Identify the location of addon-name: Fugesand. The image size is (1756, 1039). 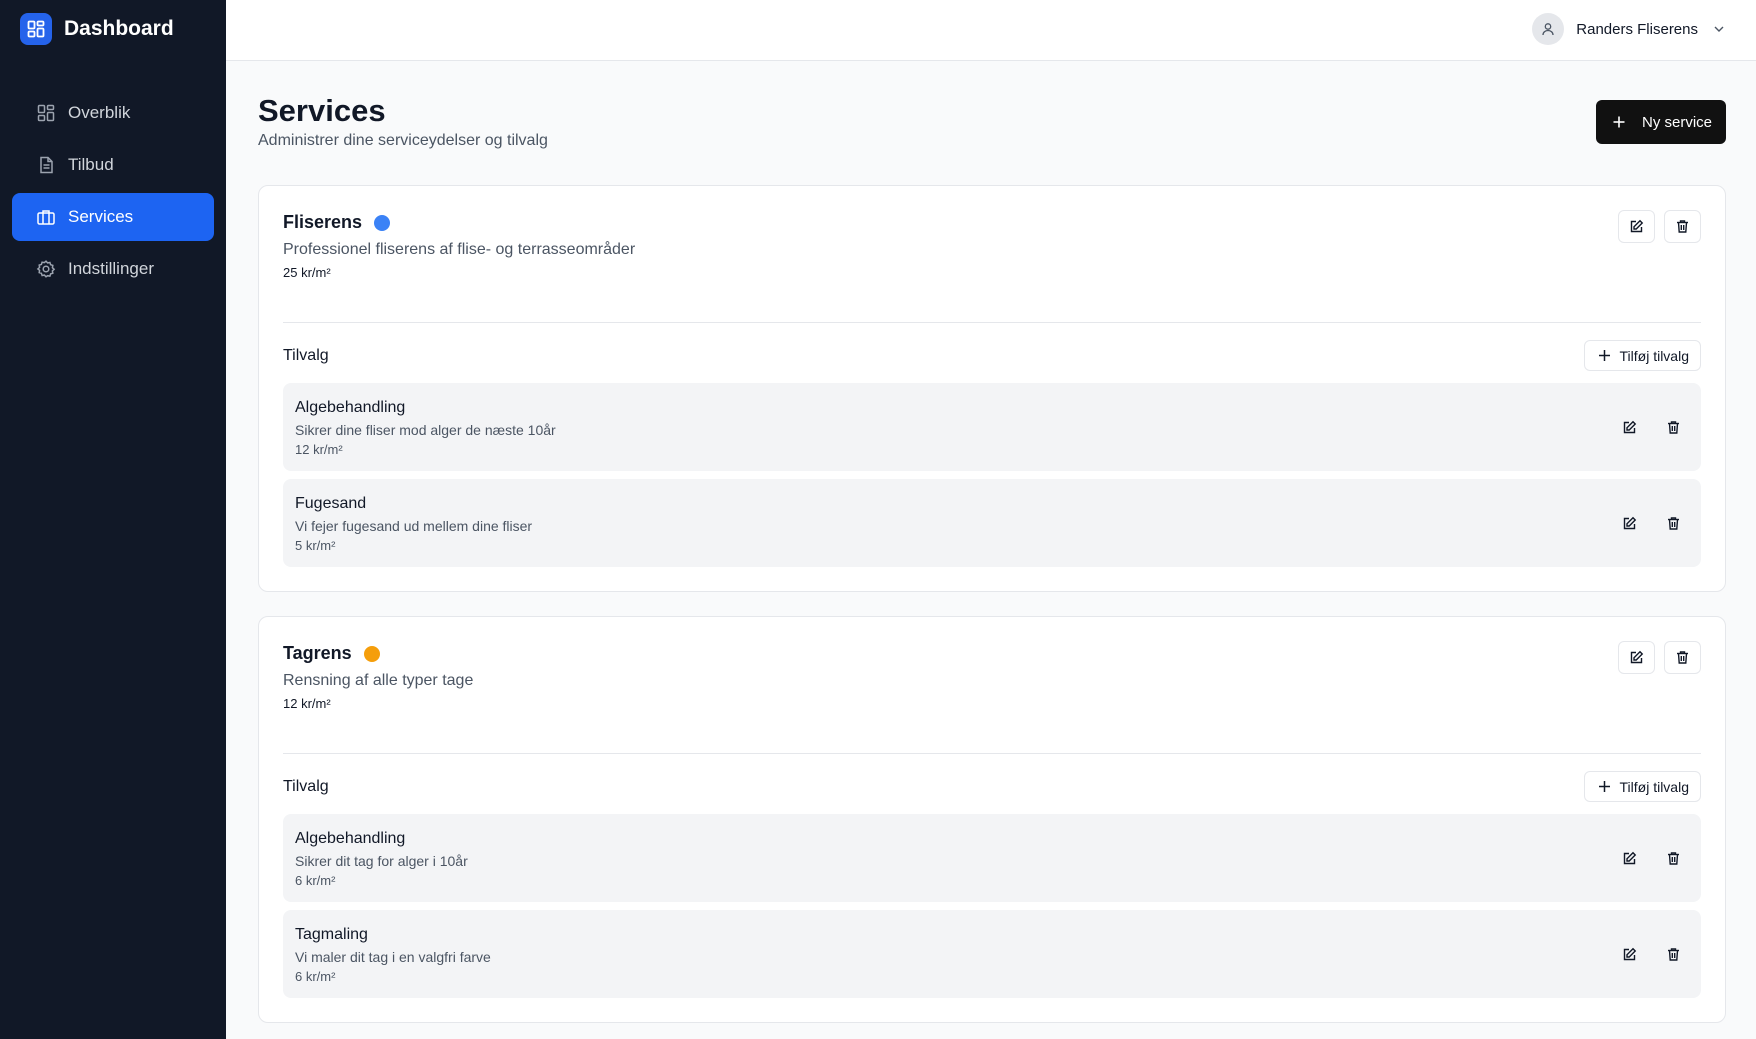
(331, 503).